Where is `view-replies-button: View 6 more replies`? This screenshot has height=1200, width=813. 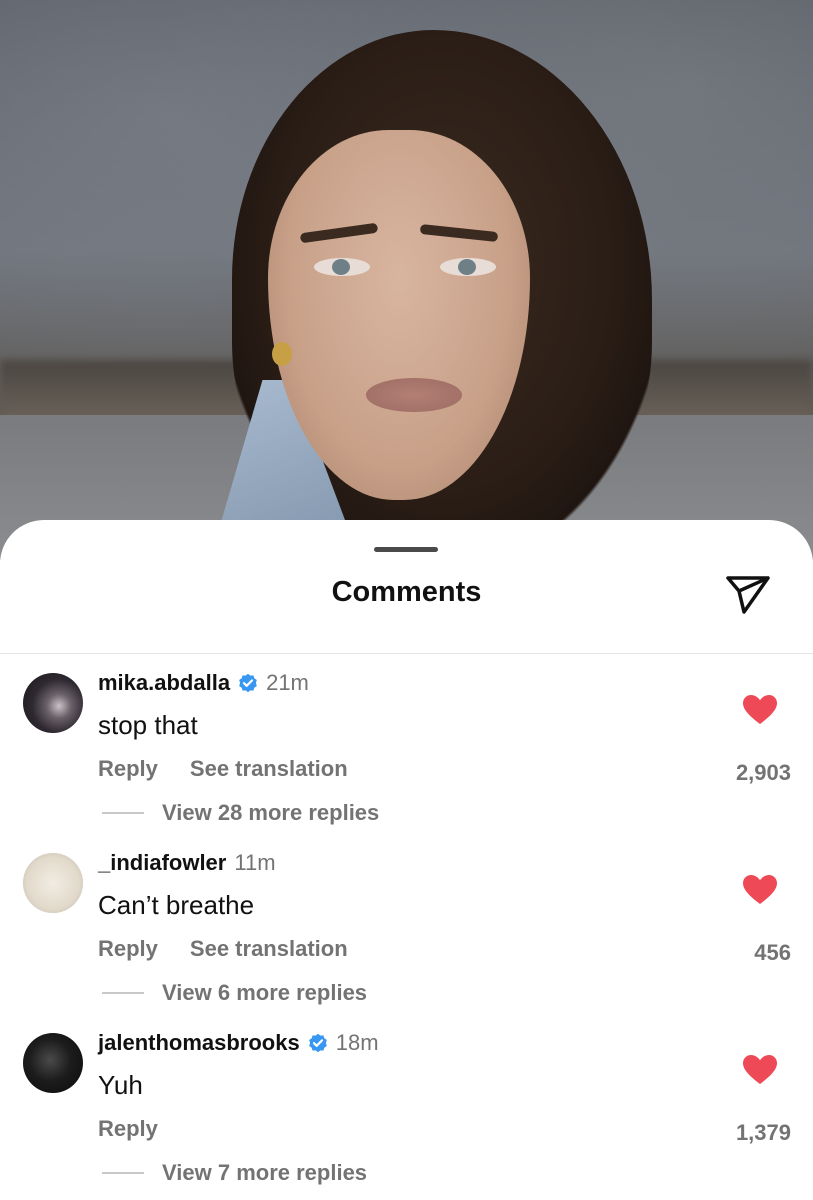
view-replies-button: View 6 more replies is located at coordinates (234, 993).